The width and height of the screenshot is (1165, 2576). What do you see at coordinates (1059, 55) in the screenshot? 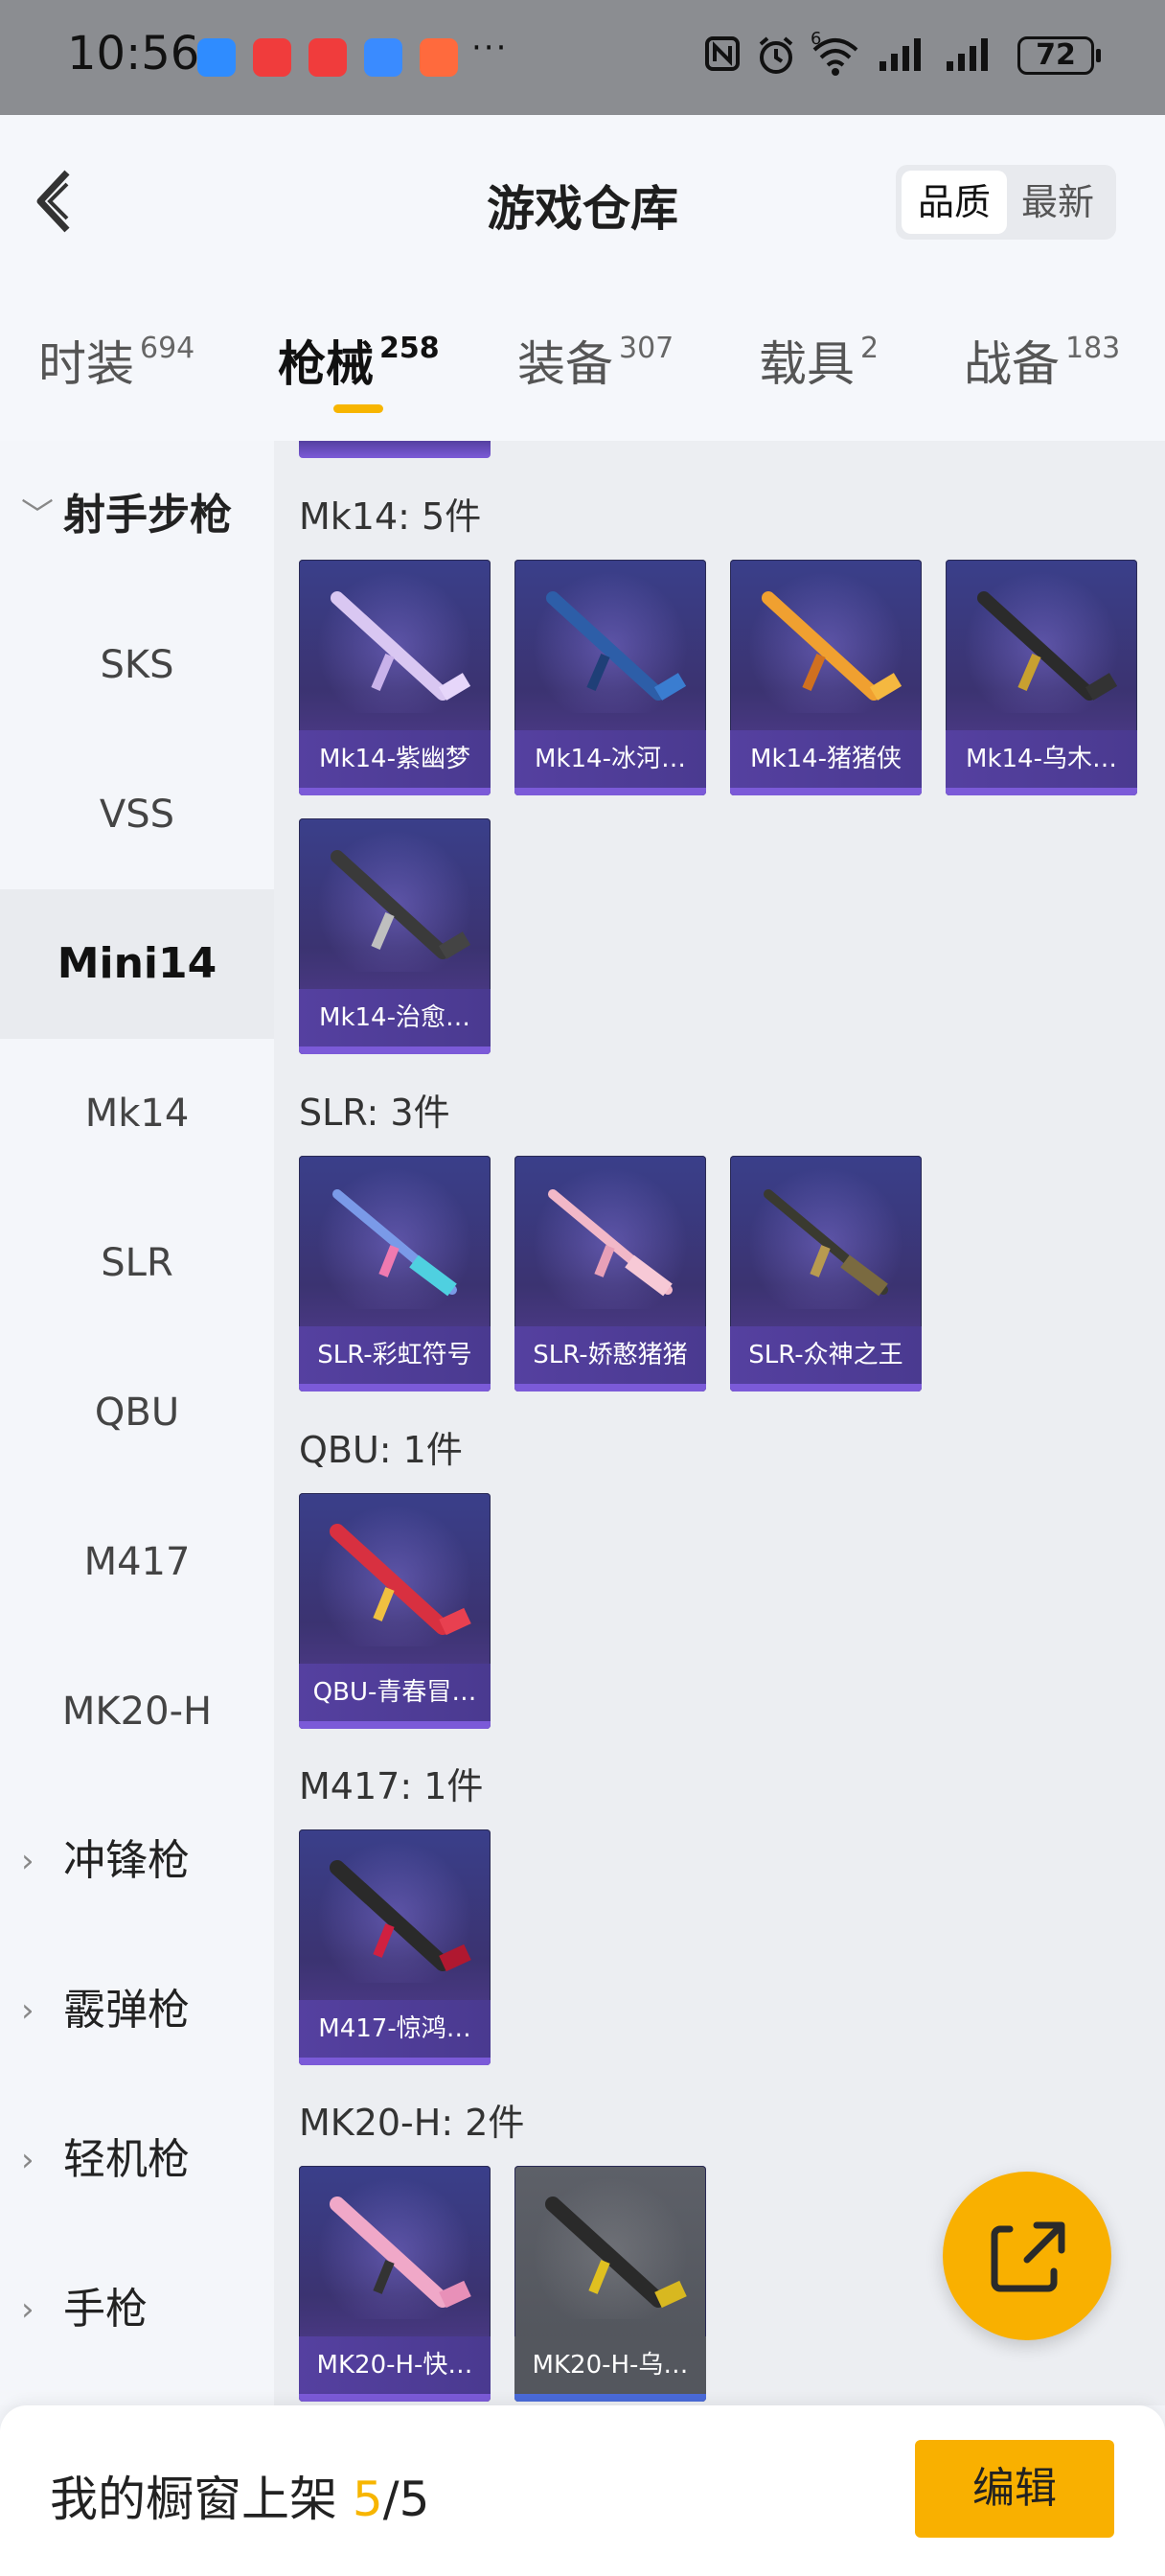
I see `battery-indicator: 72` at bounding box center [1059, 55].